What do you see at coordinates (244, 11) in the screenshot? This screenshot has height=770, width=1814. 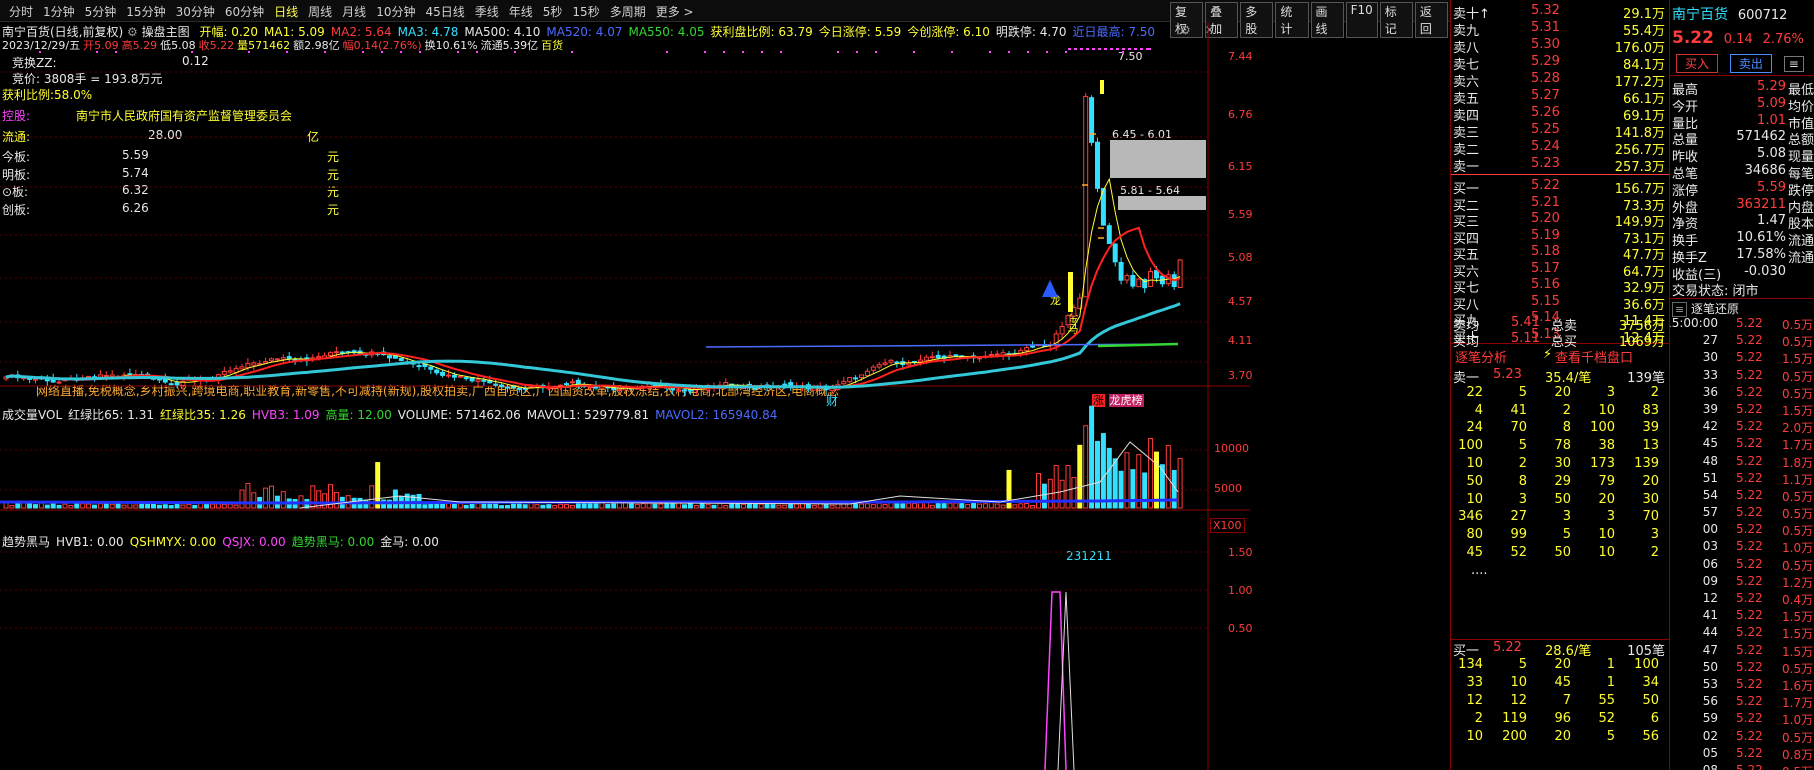 I see `period-tab: 60分钟` at bounding box center [244, 11].